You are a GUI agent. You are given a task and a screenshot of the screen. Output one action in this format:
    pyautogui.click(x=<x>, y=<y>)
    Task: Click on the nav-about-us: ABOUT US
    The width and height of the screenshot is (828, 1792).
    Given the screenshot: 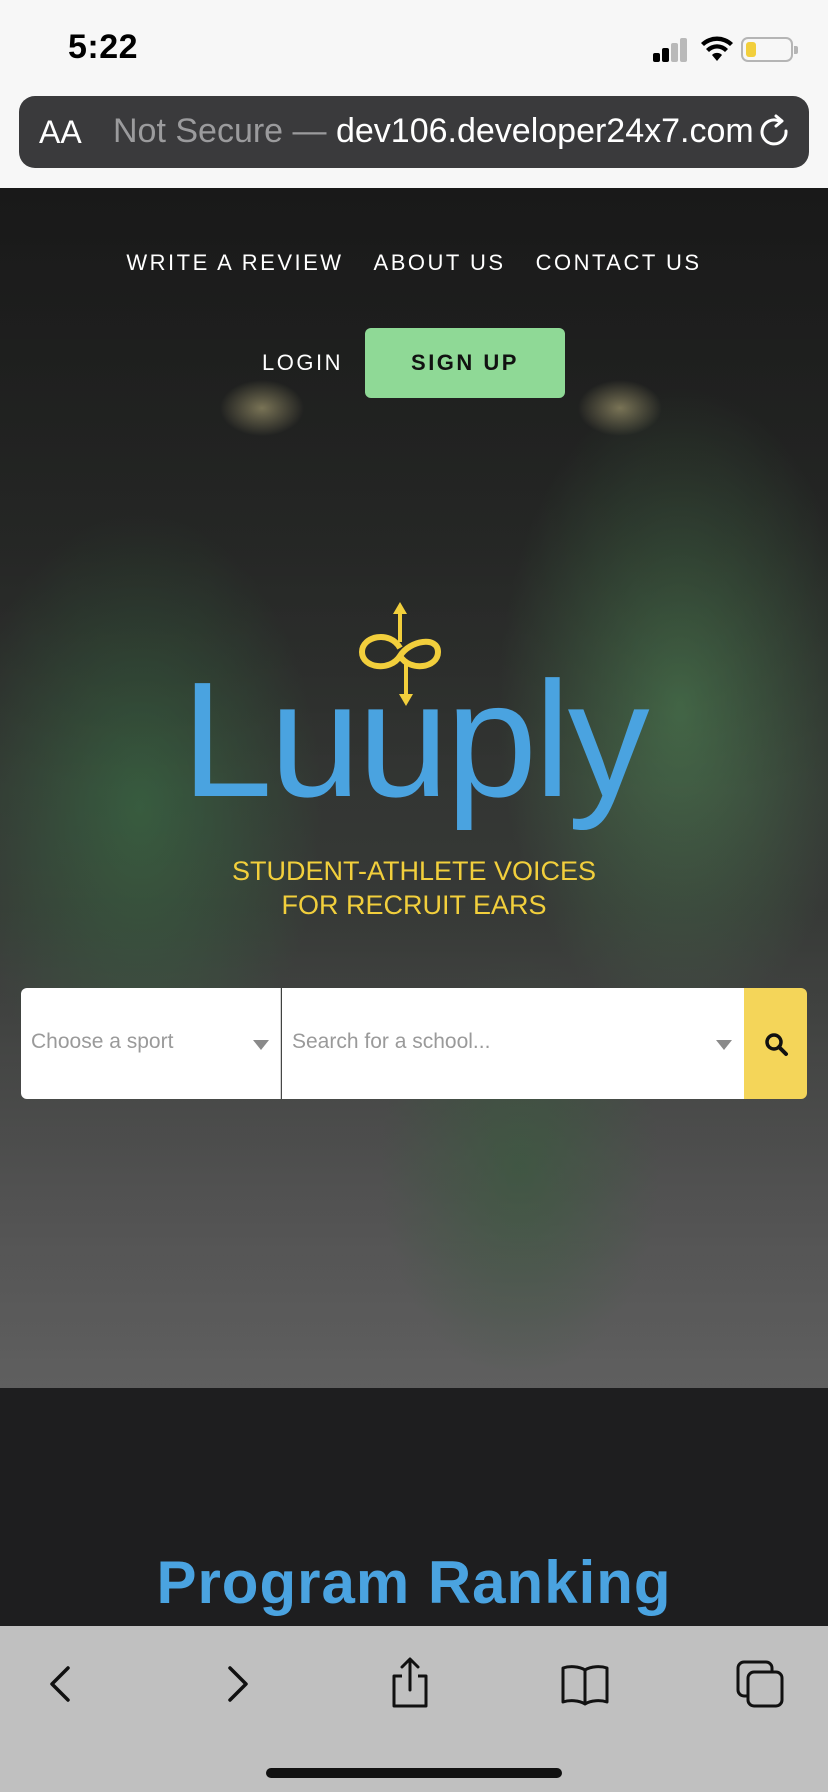 What is the action you would take?
    pyautogui.click(x=440, y=263)
    